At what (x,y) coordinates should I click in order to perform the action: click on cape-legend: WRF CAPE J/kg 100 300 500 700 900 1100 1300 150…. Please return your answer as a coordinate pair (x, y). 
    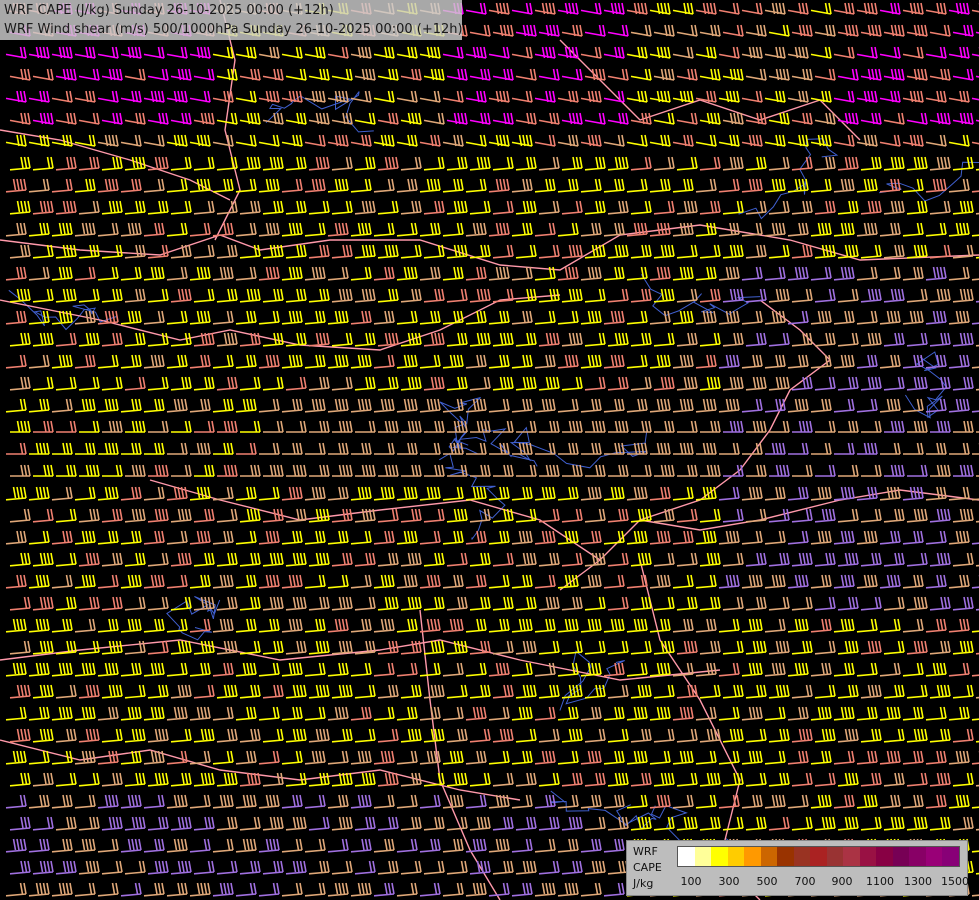
    Looking at the image, I should click on (797, 868).